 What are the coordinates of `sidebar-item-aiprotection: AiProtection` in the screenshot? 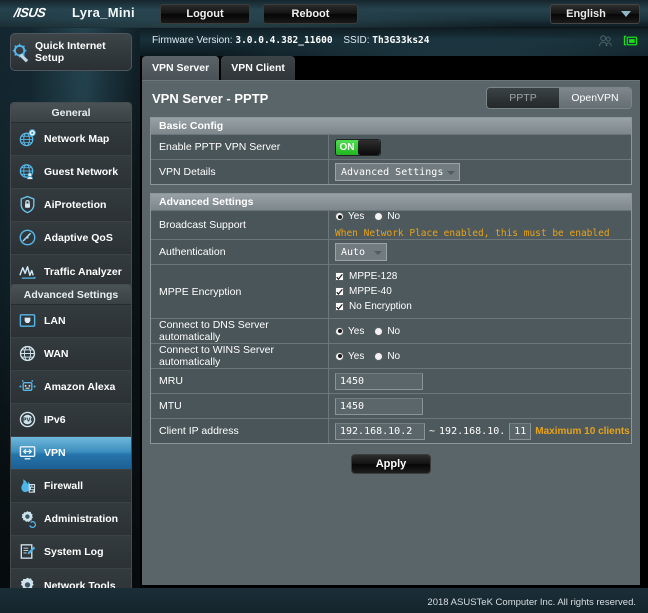 It's located at (71, 205).